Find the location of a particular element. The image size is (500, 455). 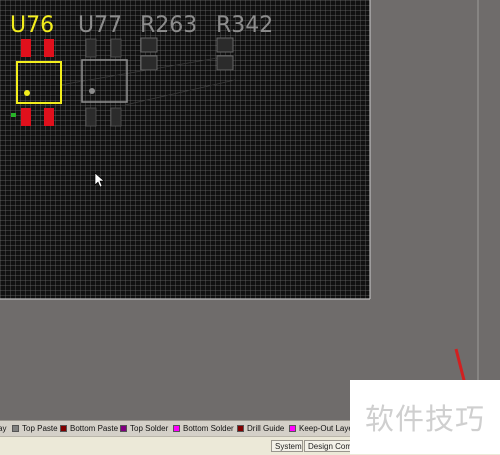

designator-u77: U77 is located at coordinates (100, 25).